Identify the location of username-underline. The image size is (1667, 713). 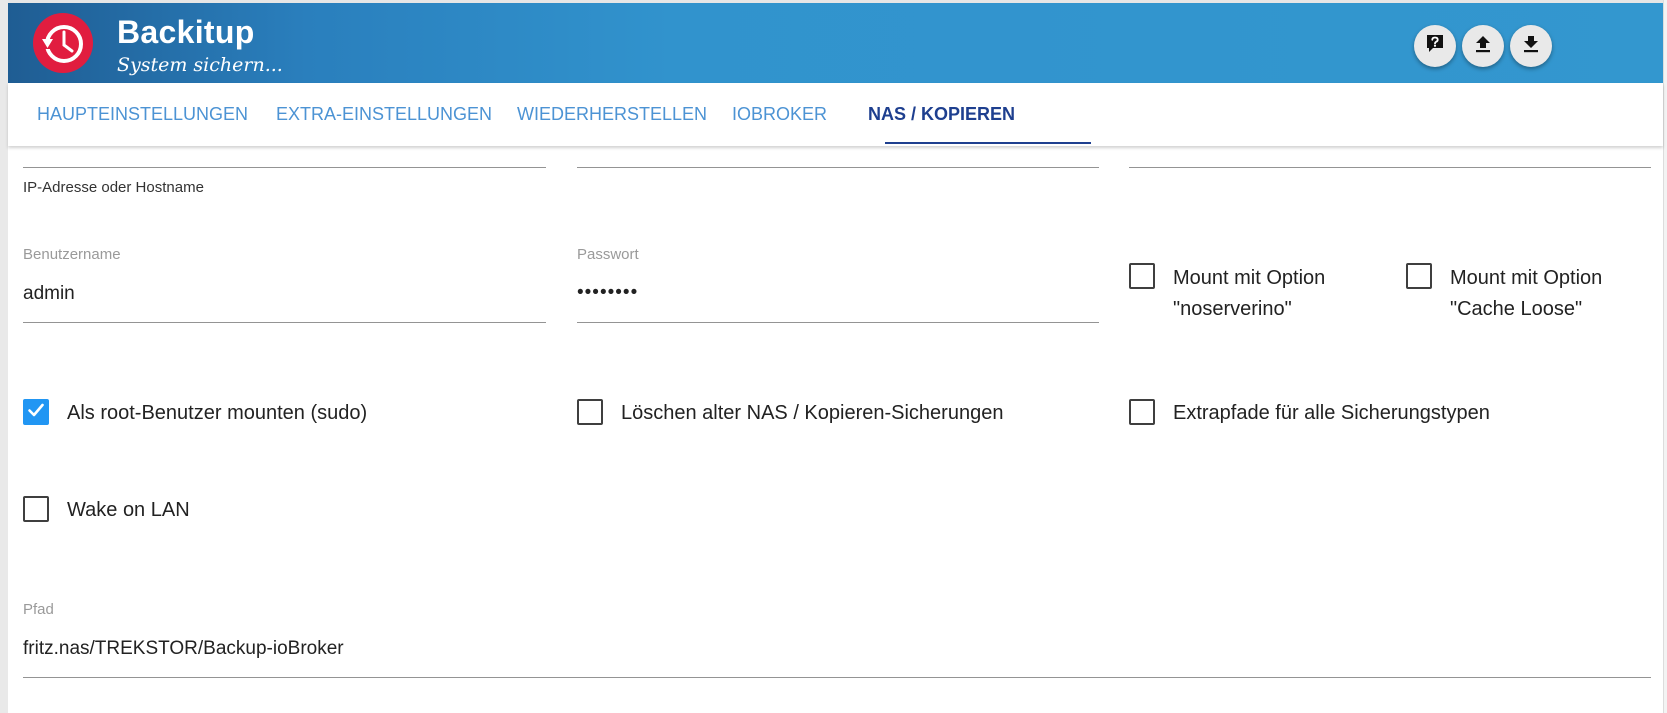
(284, 322).